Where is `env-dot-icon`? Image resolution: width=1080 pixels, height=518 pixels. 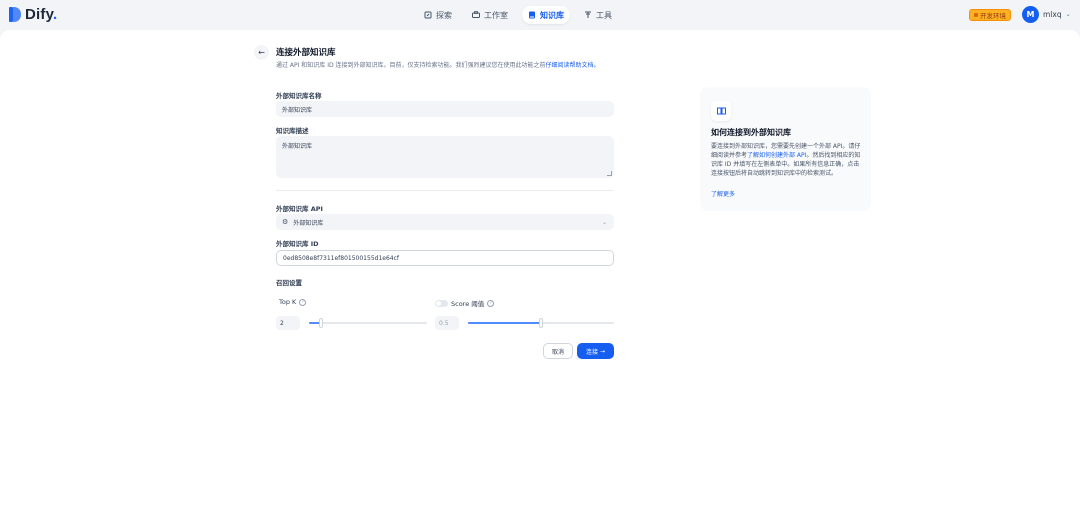 env-dot-icon is located at coordinates (976, 15).